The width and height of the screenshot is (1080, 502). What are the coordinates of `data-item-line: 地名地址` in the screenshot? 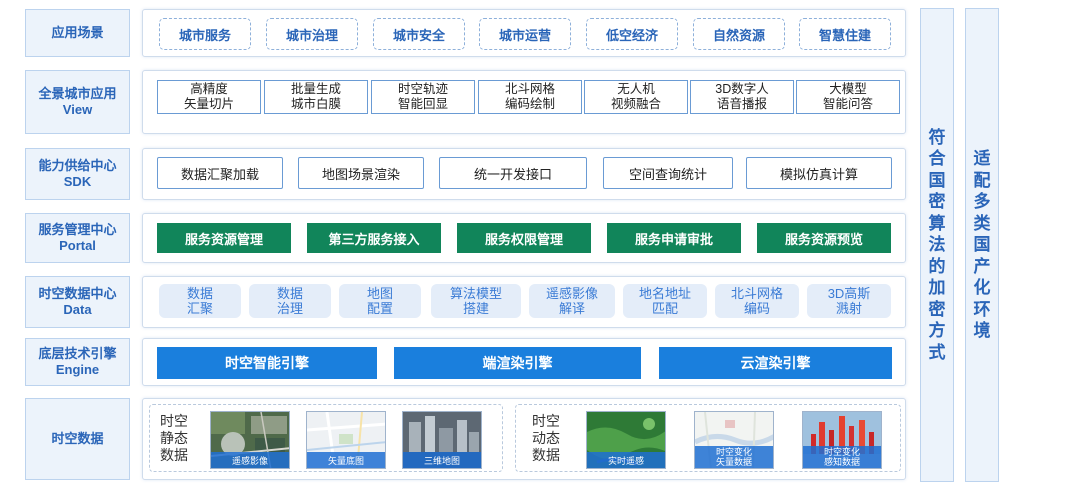 It's located at (664, 293).